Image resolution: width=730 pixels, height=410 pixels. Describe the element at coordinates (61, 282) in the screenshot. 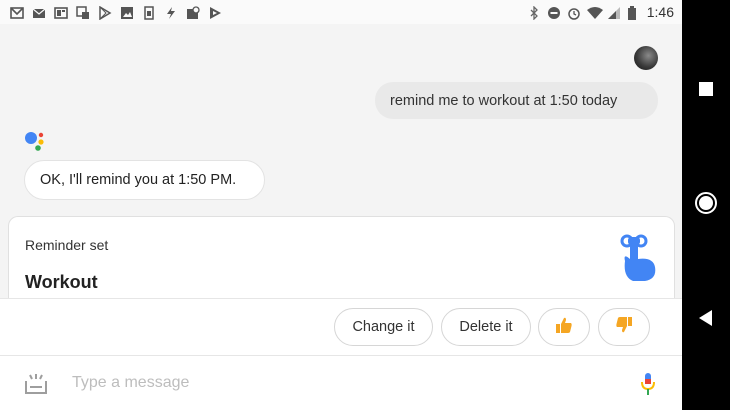

I see `reminder-name: Workout` at that location.